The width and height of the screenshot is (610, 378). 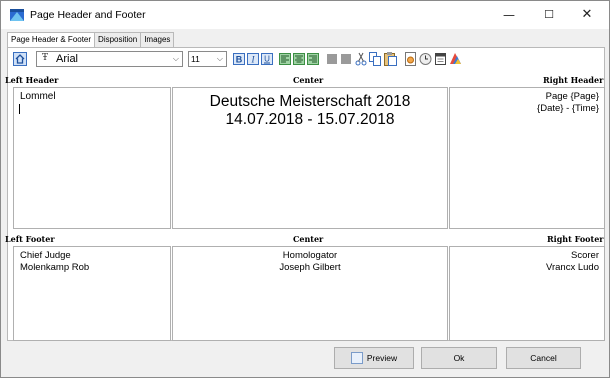 I want to click on tab-page-header-footer: Page Header & Footer, so click(x=51, y=40).